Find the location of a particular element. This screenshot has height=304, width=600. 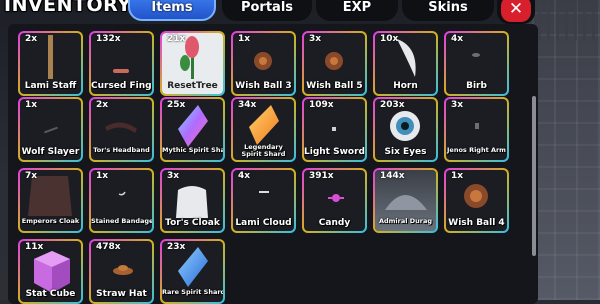

item-label: Light Sword is located at coordinates (334, 152).